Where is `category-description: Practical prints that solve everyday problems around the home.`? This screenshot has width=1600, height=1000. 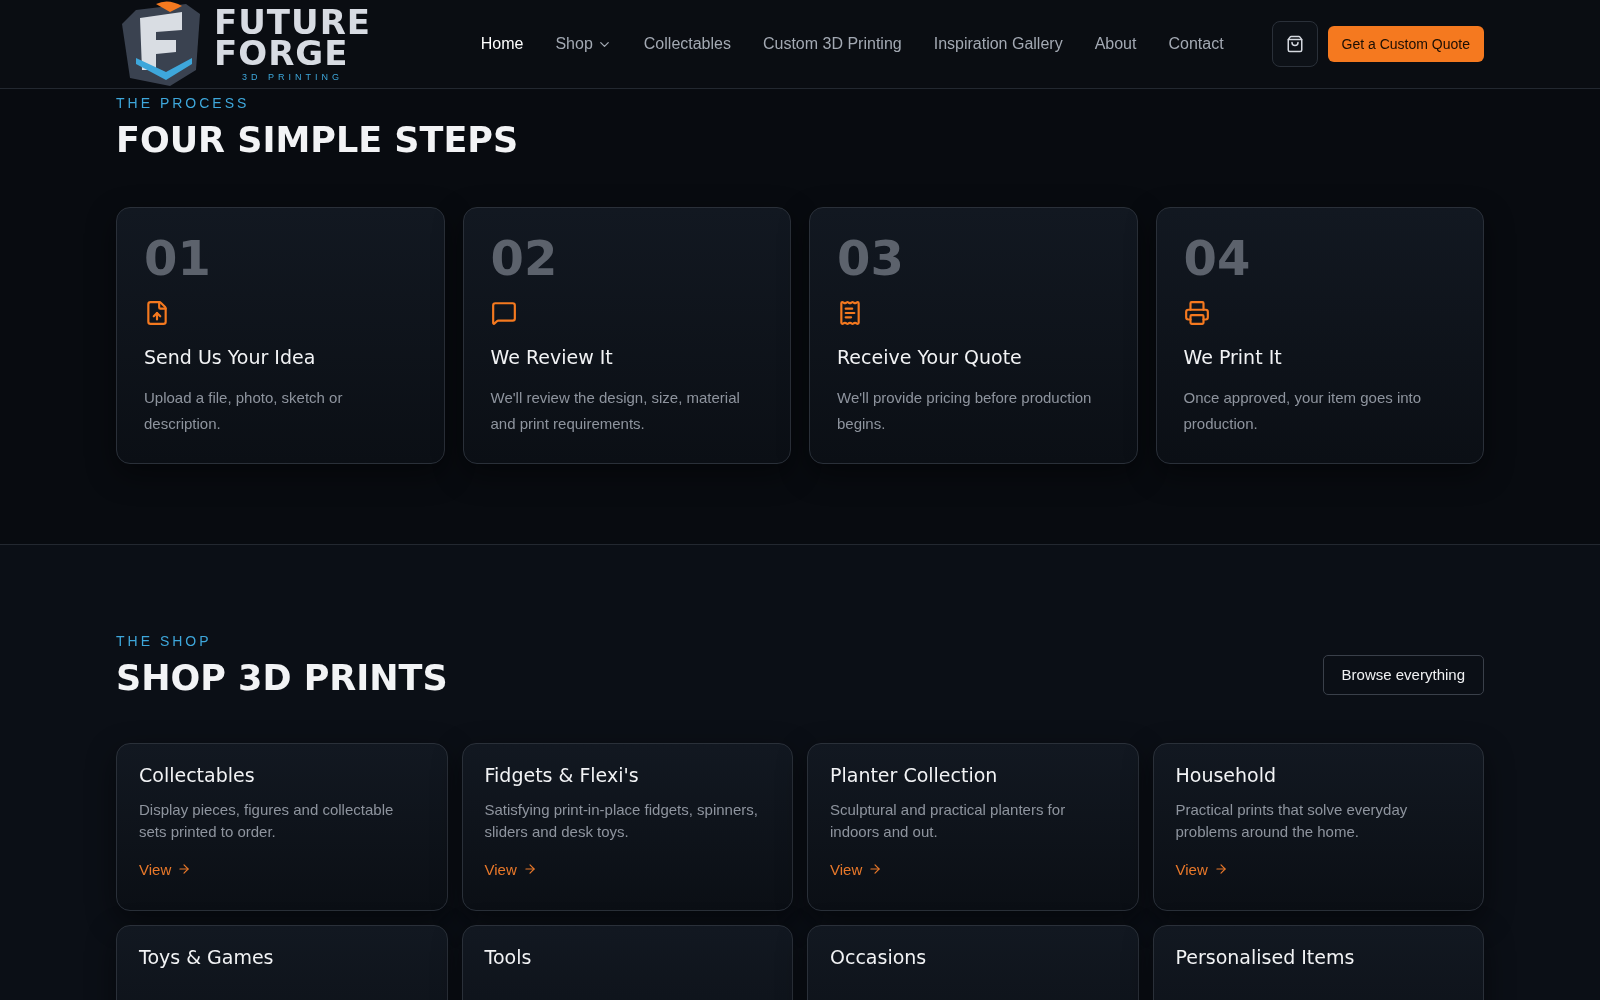
category-description: Practical prints that solve everyday problems around the home. is located at coordinates (1292, 820).